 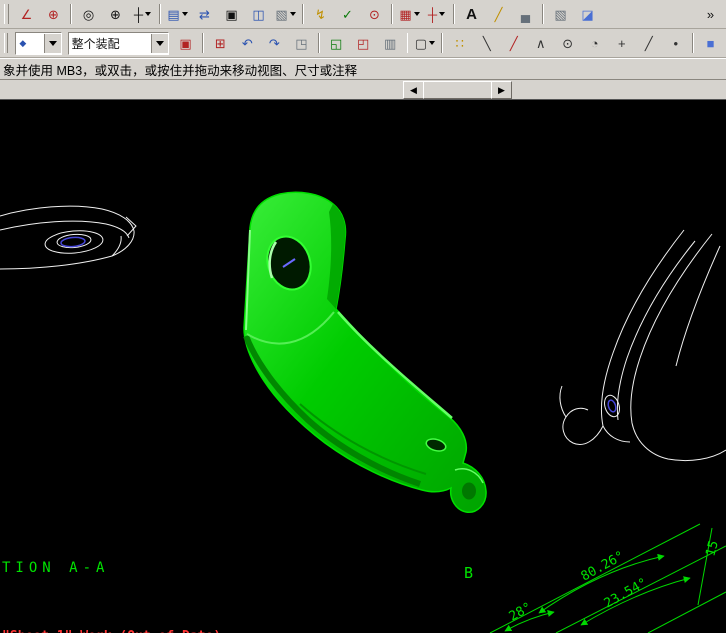 I want to click on overflow-icon: », so click(x=710, y=14).